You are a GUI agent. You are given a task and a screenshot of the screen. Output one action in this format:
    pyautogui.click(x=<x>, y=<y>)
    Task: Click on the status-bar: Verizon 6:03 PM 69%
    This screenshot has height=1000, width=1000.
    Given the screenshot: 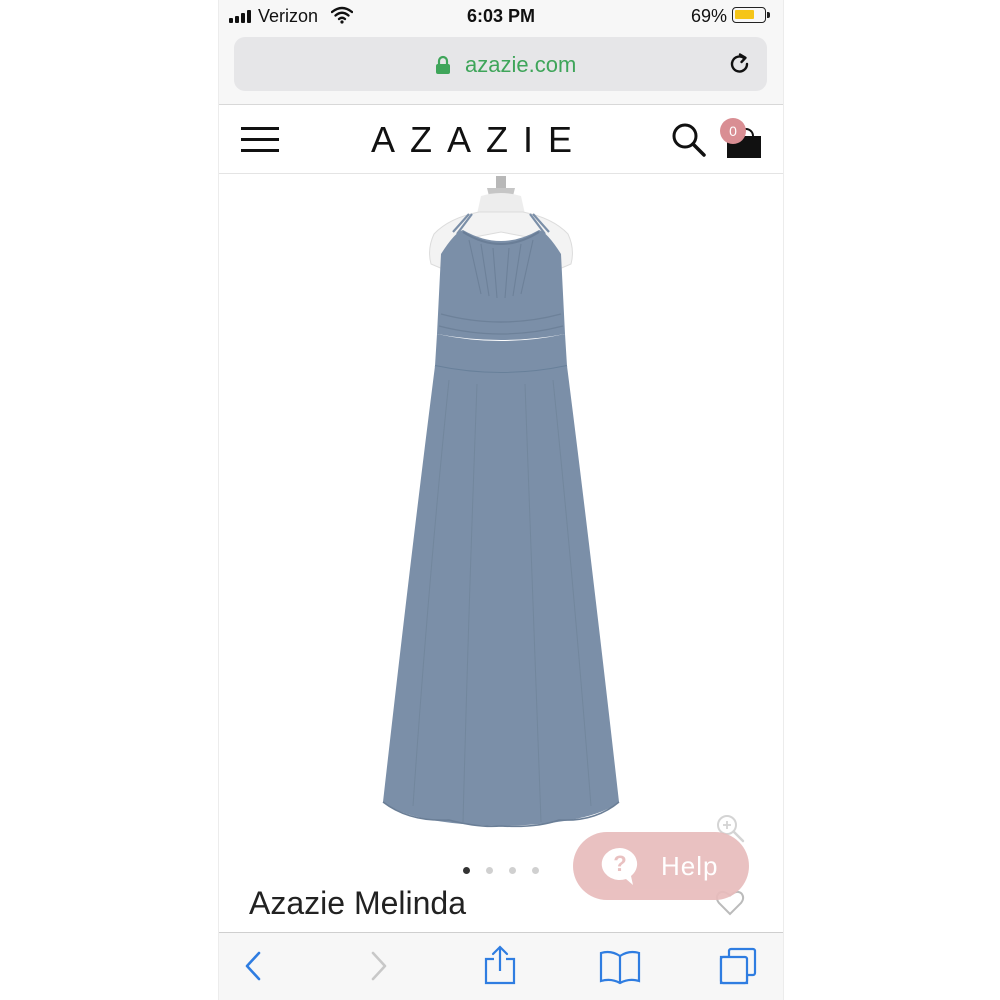 What is the action you would take?
    pyautogui.click(x=501, y=16)
    